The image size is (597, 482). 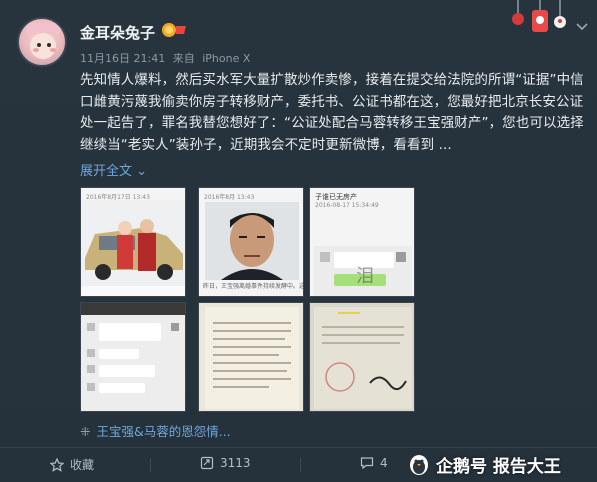 I want to click on star-icon, so click(x=57, y=464).